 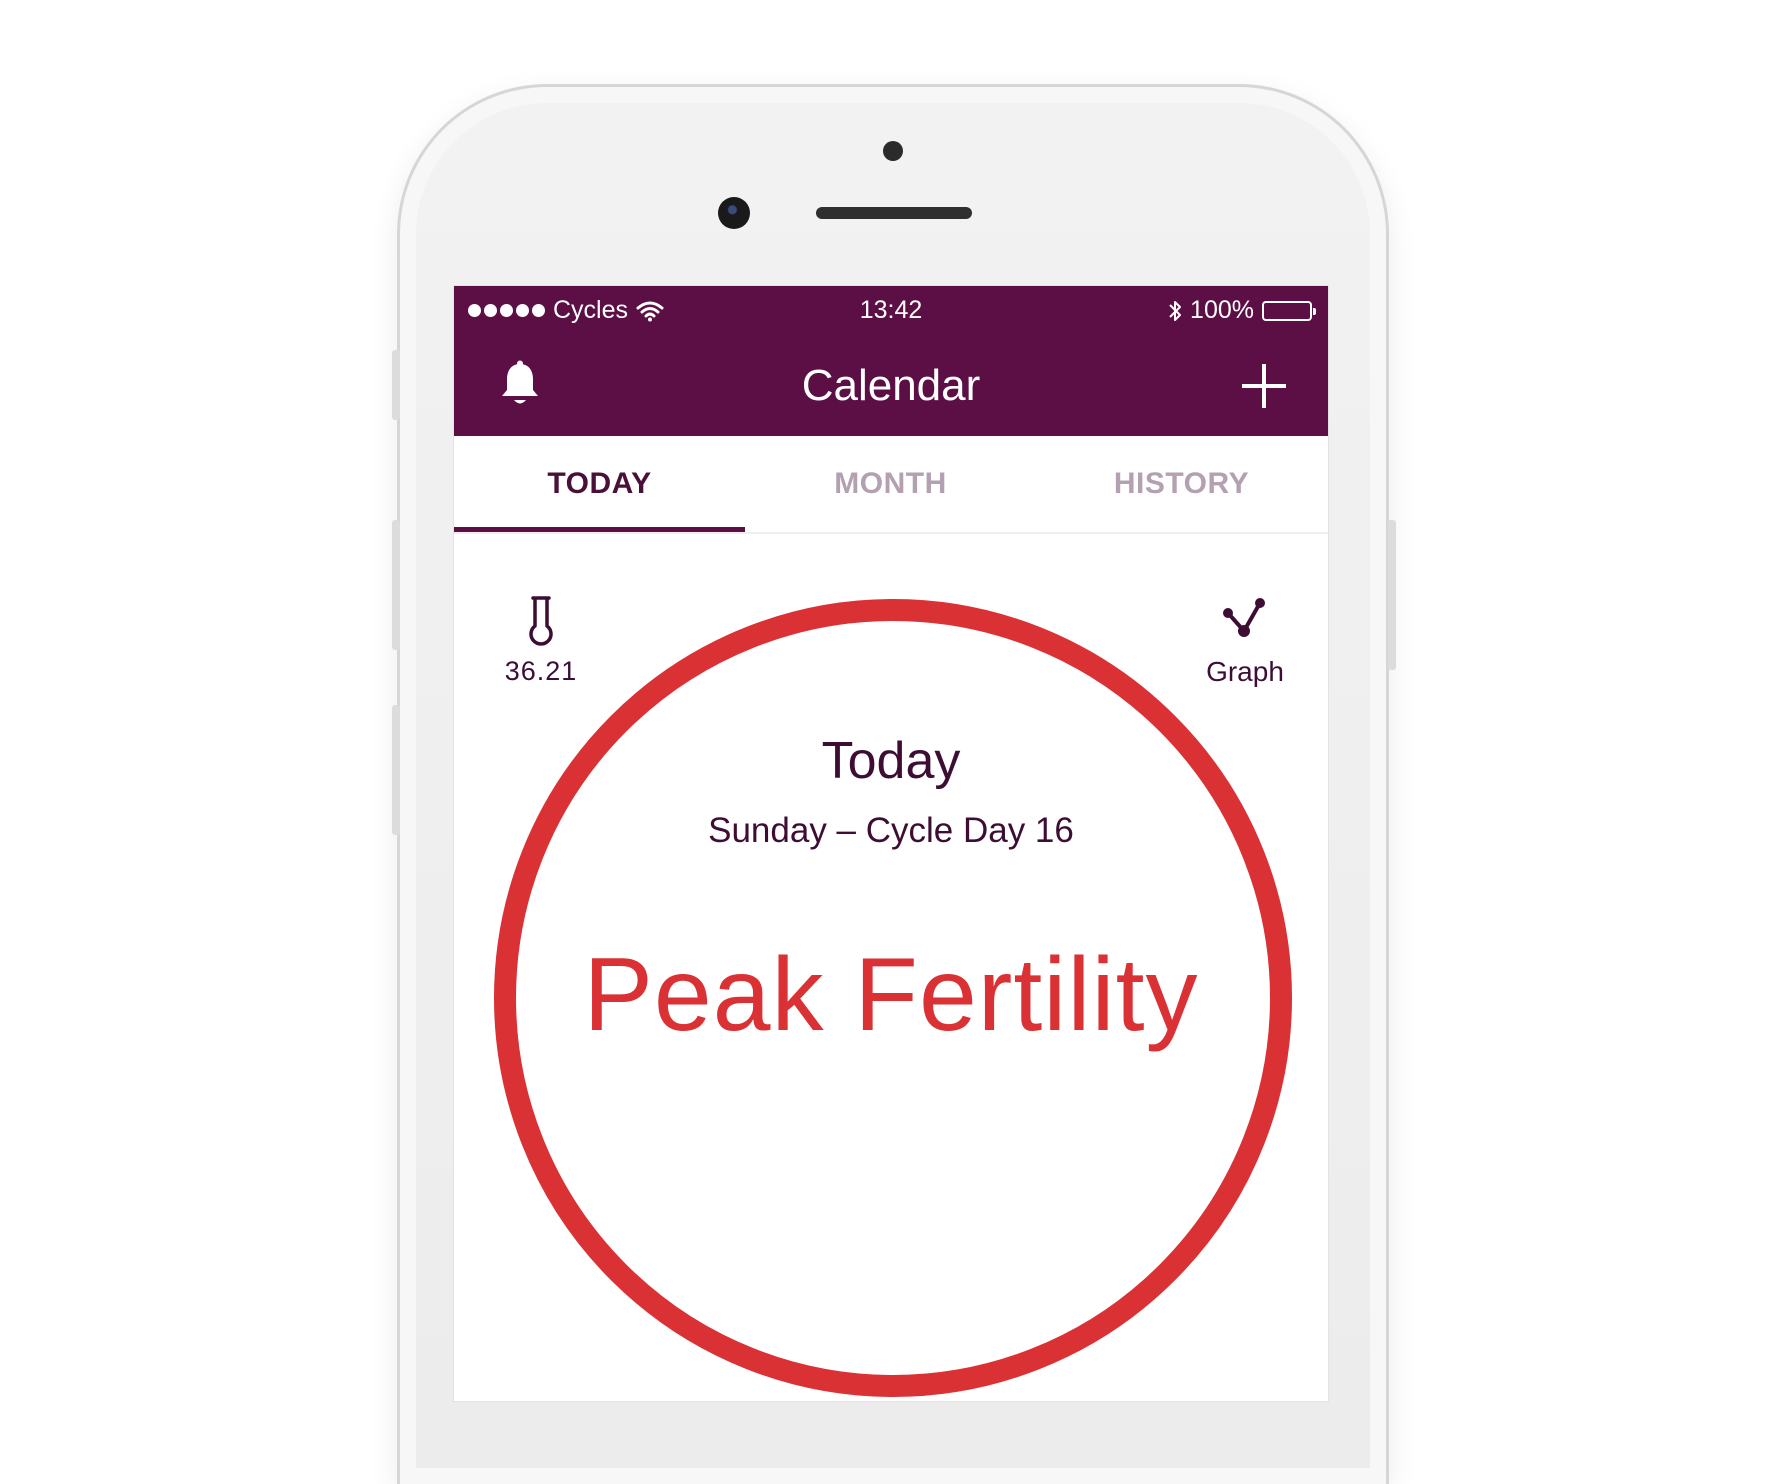 I want to click on earpiece-speaker, so click(x=894, y=213).